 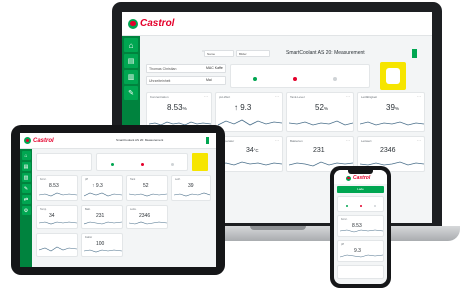 I want to click on tile-conductivity: Leitf. 39, so click(x=191, y=188).